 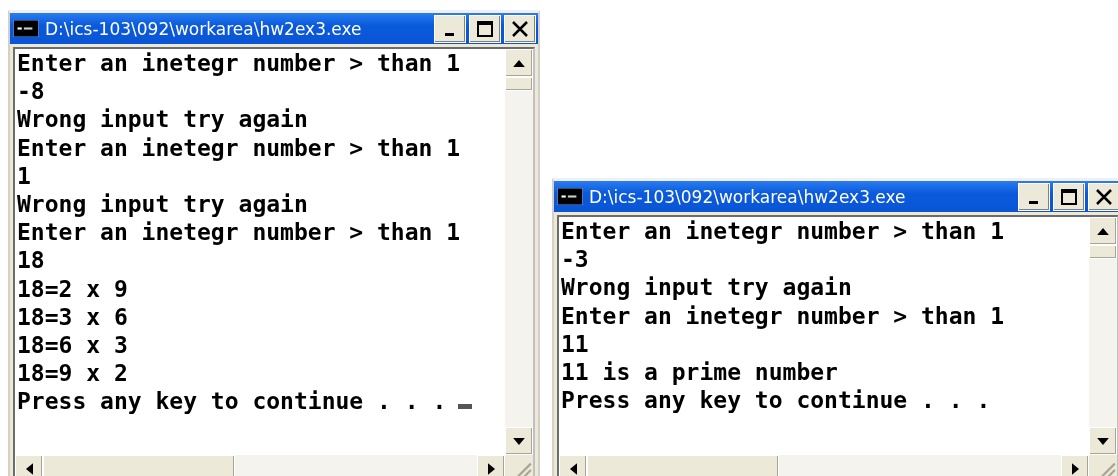 What do you see at coordinates (72, 344) in the screenshot?
I see `console-line: 18=6 x 3` at bounding box center [72, 344].